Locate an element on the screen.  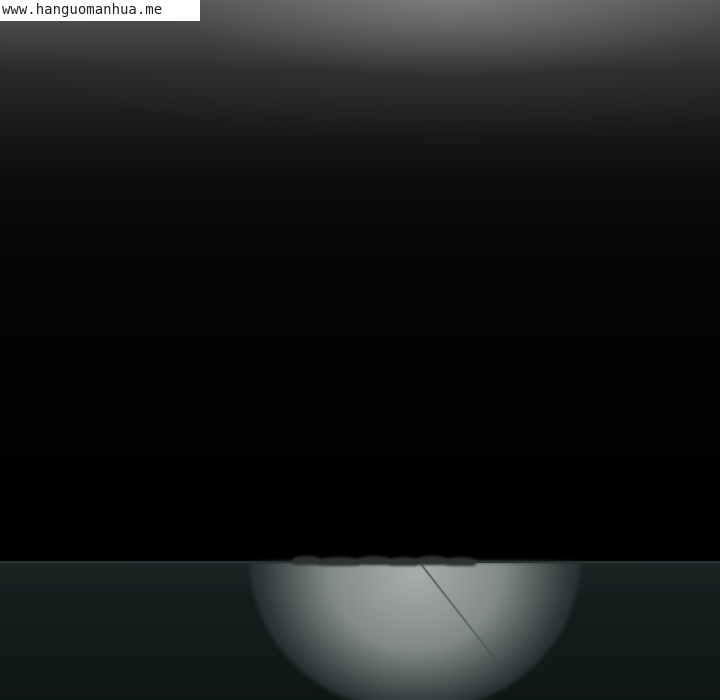
watermark-url: www.hanguomanhua.me is located at coordinates (100, 10).